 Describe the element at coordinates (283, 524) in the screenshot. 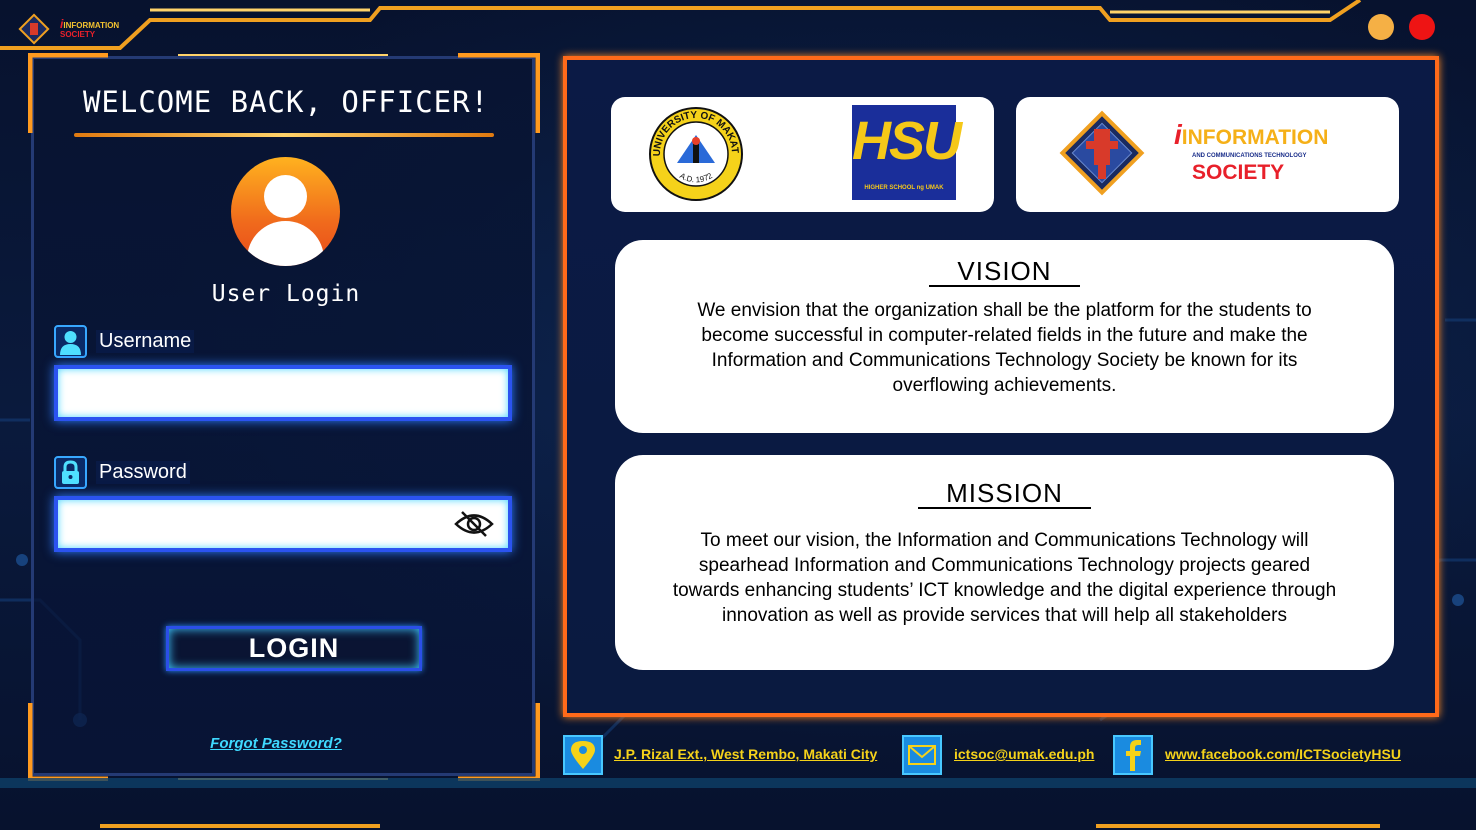

I see `password-input` at that location.